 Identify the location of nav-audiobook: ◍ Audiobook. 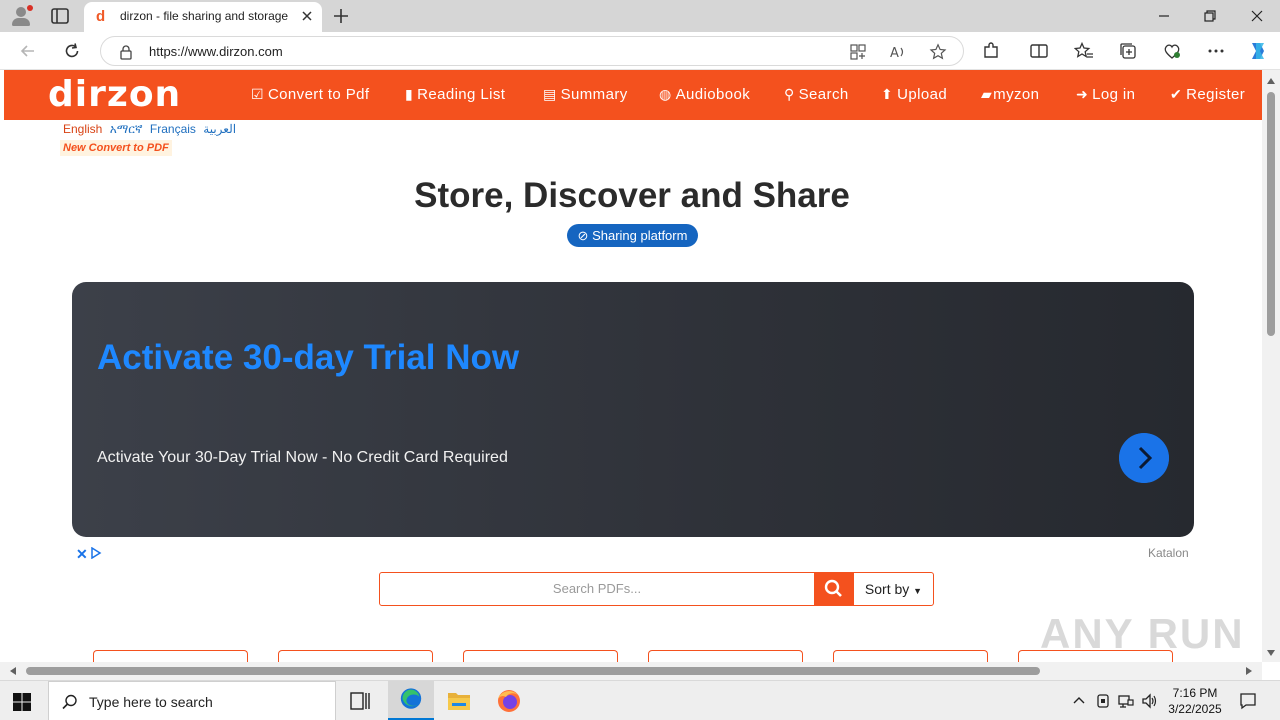
(704, 94).